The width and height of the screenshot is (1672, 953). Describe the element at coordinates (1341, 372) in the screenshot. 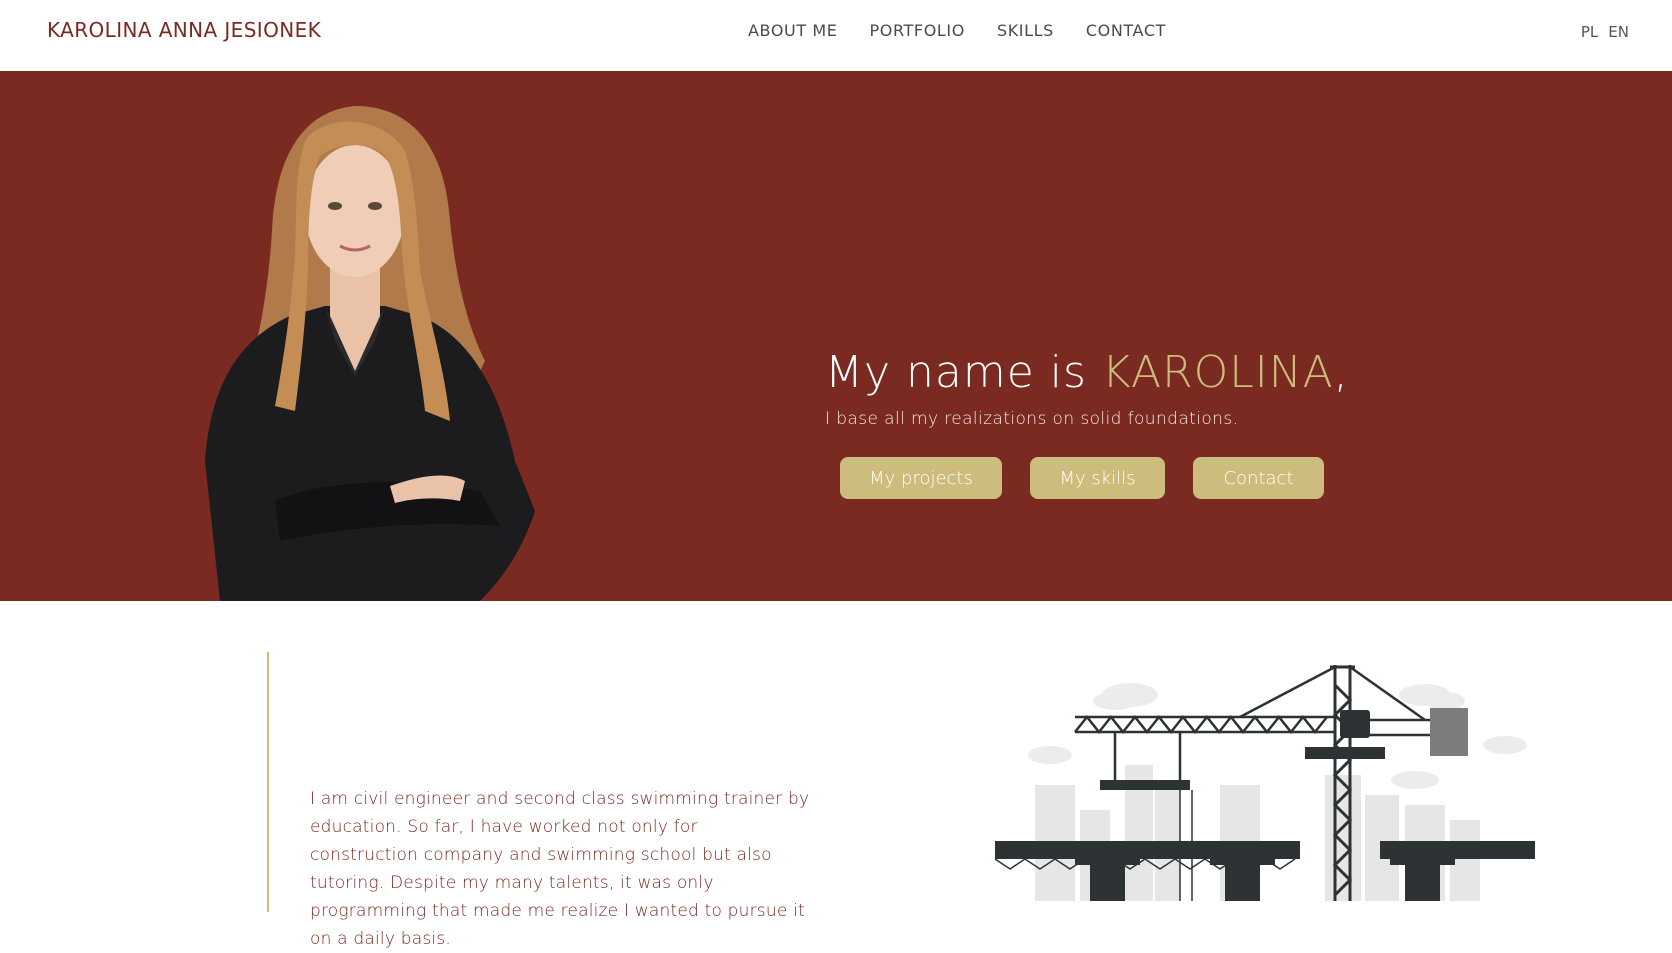

I see `hero-title-suffix: ,` at that location.